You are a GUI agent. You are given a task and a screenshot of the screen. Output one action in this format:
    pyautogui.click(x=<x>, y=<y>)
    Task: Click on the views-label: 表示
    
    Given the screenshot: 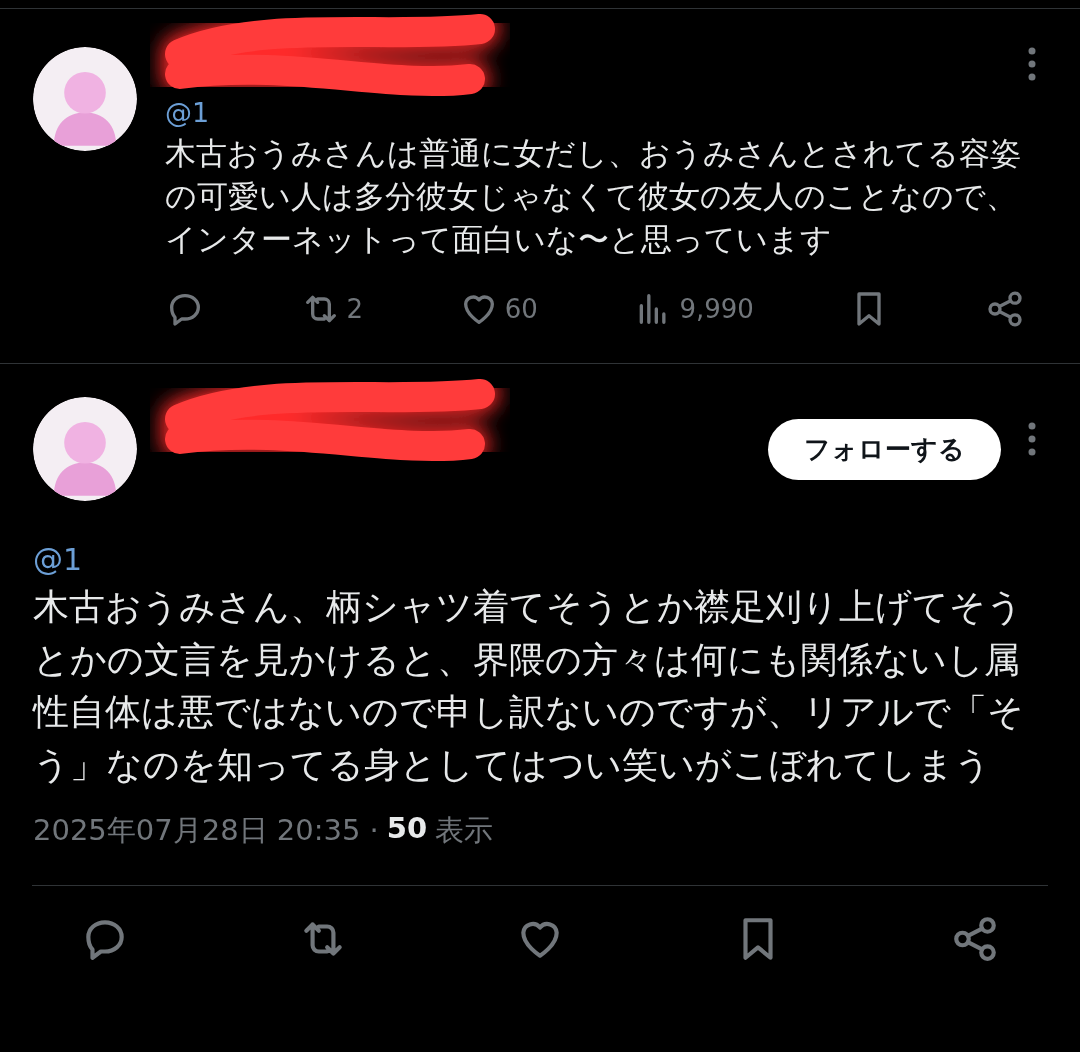 What is the action you would take?
    pyautogui.click(x=464, y=830)
    